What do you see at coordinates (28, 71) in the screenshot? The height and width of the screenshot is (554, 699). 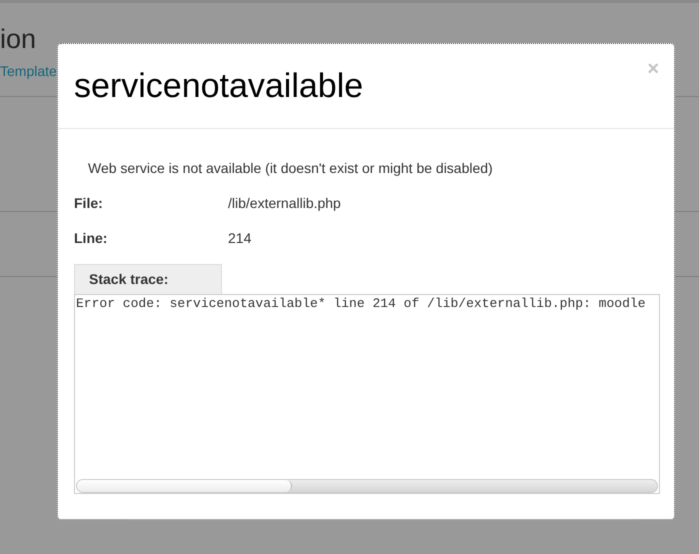 I see `template-link: Template` at bounding box center [28, 71].